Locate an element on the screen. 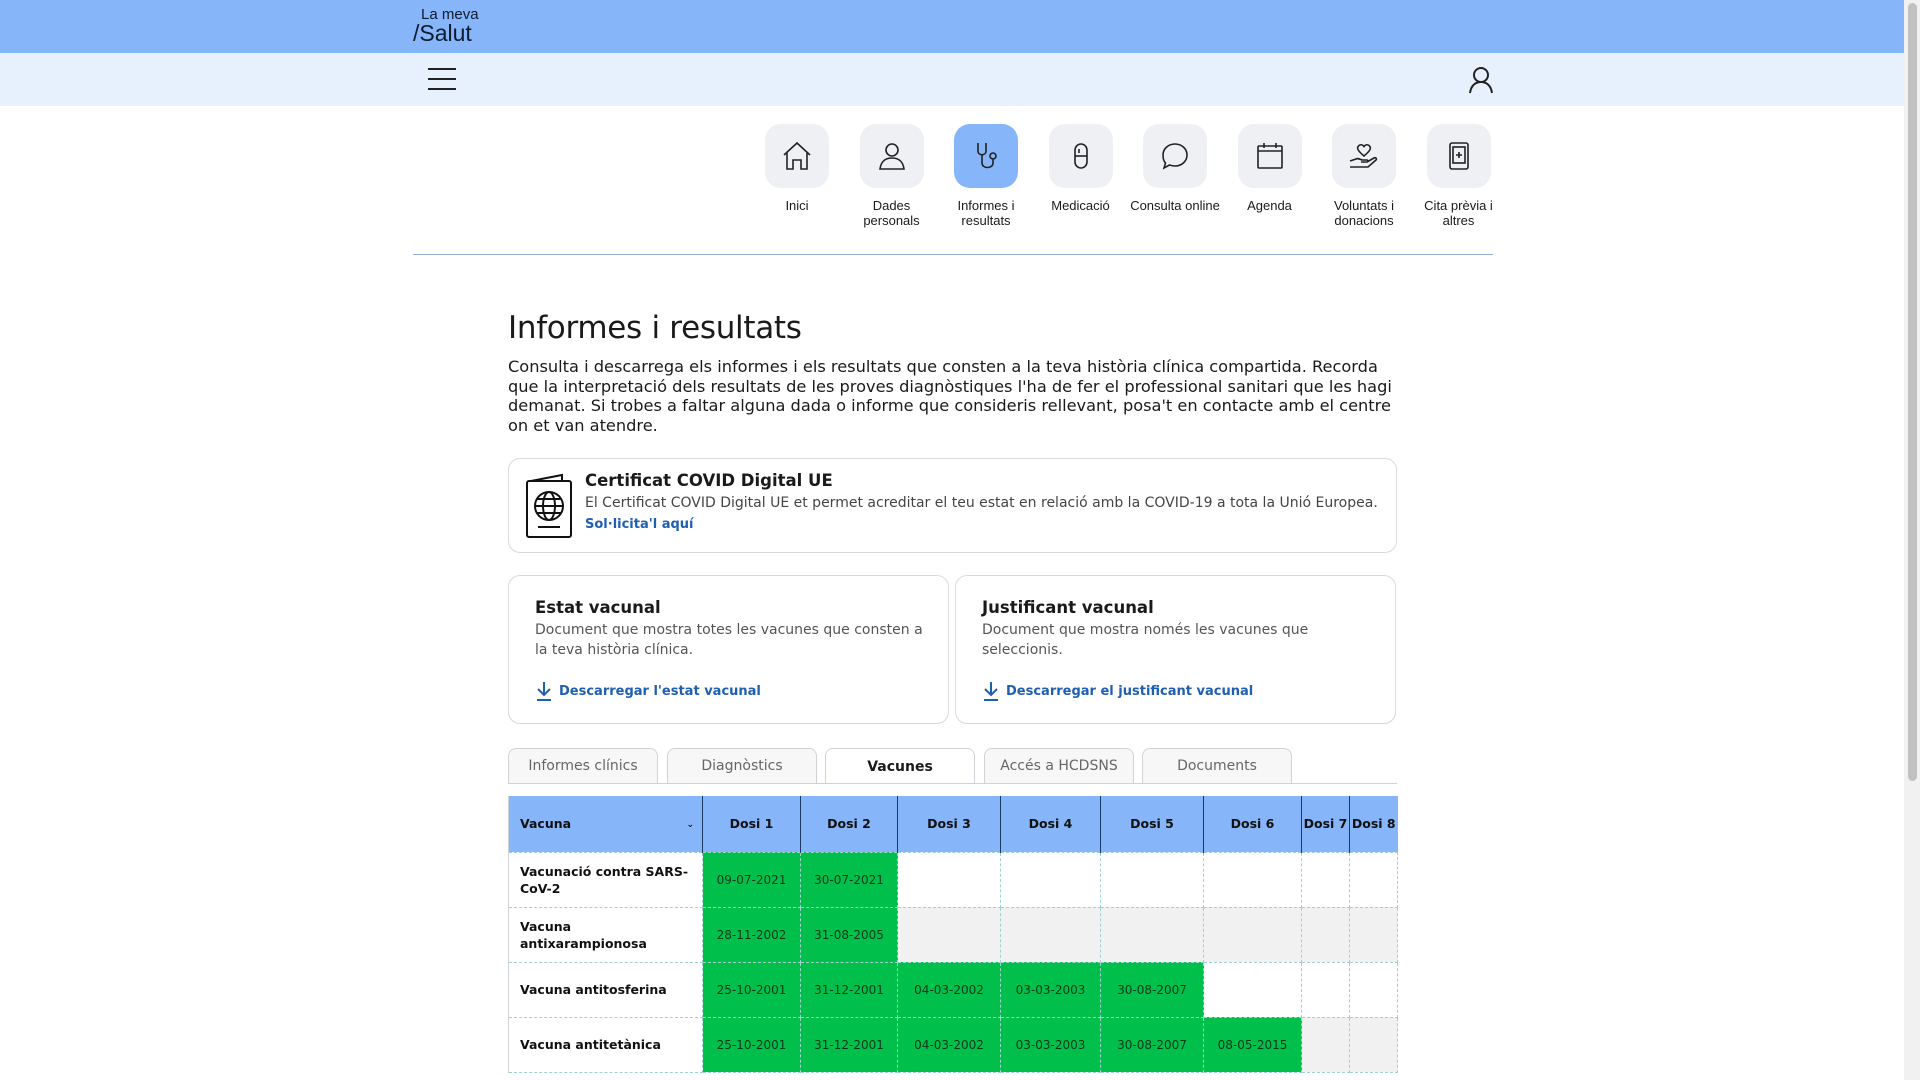 This screenshot has height=1080, width=1920. dose-cell: 30-08-2007 is located at coordinates (1152, 989).